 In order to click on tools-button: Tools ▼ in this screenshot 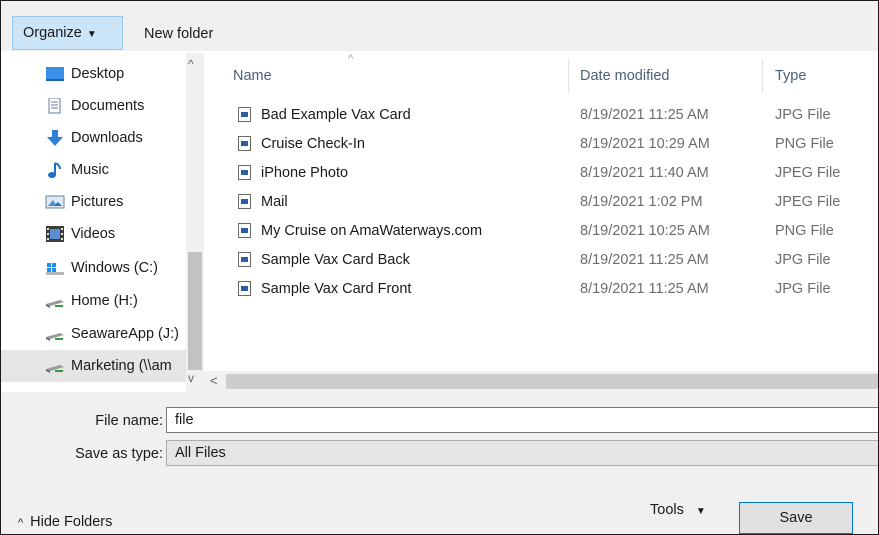, I will do `click(678, 510)`.